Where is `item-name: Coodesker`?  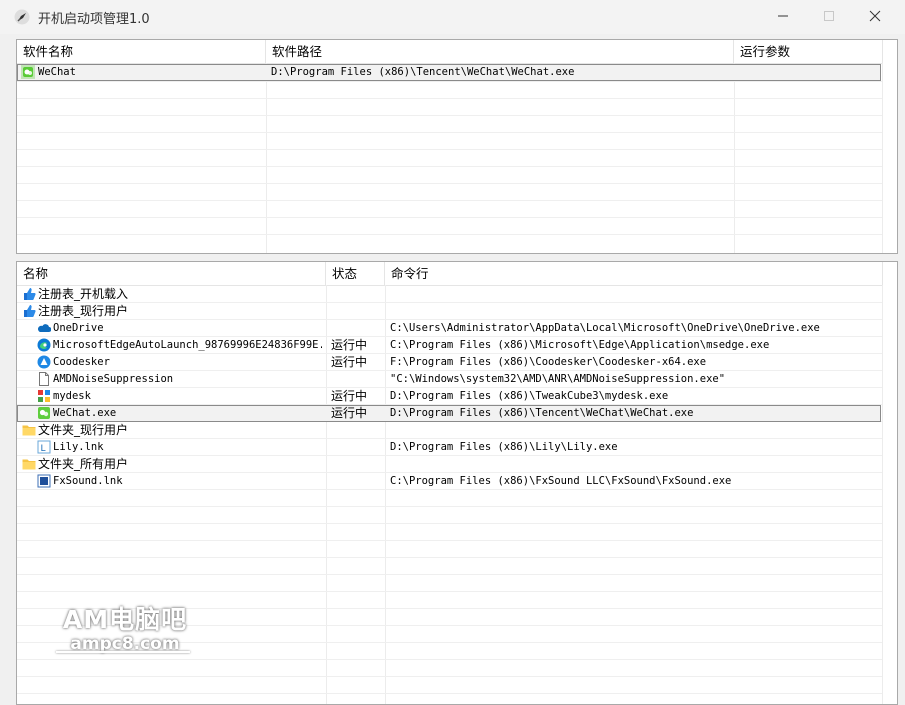
item-name: Coodesker is located at coordinates (81, 362).